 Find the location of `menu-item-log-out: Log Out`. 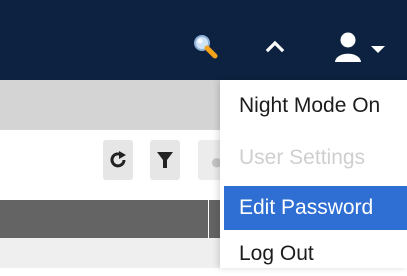

menu-item-log-out: Log Out is located at coordinates (315, 254).